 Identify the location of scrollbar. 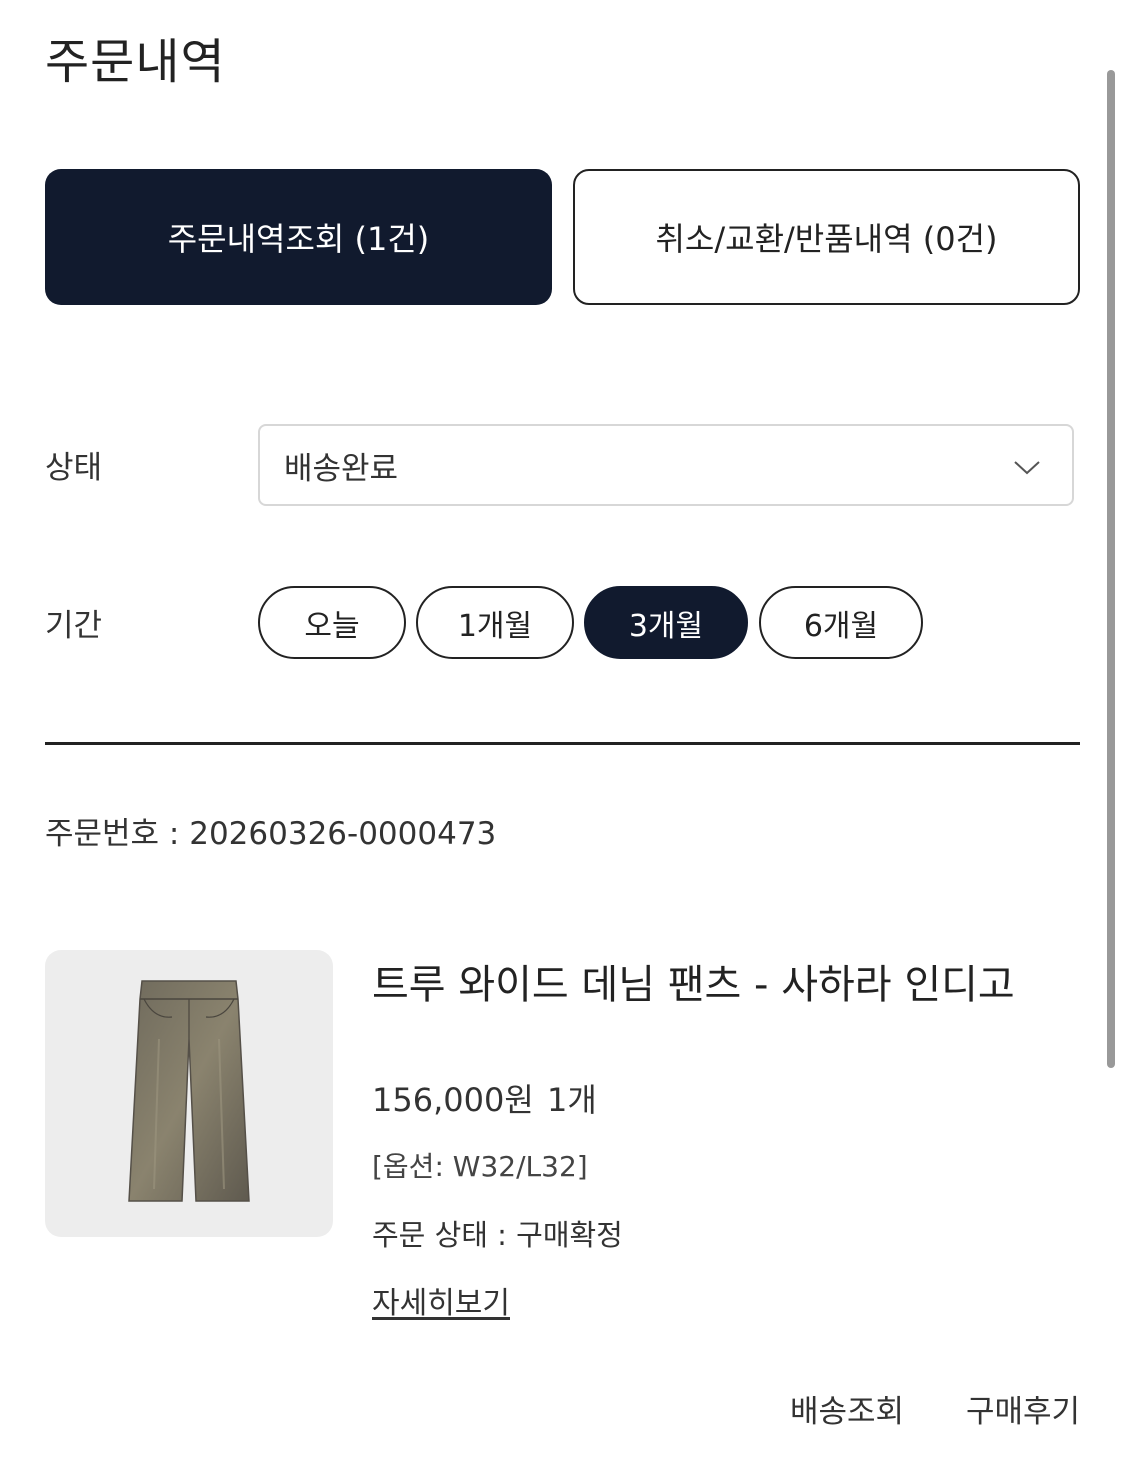
(1111, 569).